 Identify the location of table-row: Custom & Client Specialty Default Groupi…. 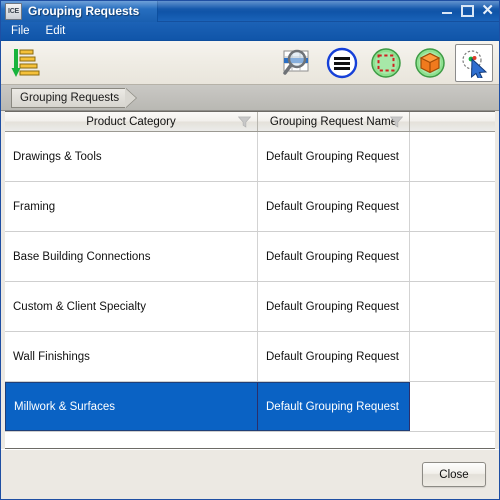
(250, 307).